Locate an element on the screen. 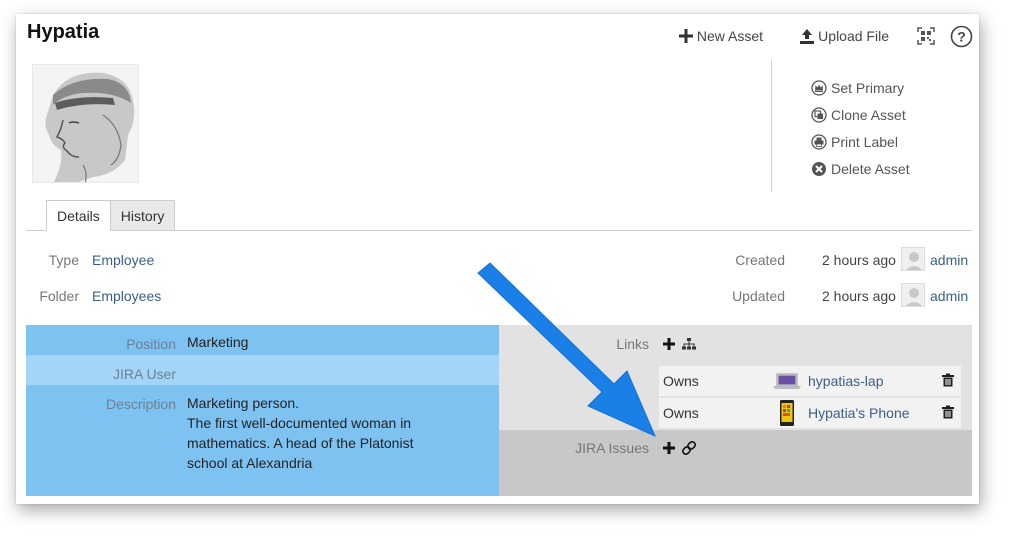 This screenshot has height=551, width=1027. delete-asset-button: Delete Asset is located at coordinates (860, 168).